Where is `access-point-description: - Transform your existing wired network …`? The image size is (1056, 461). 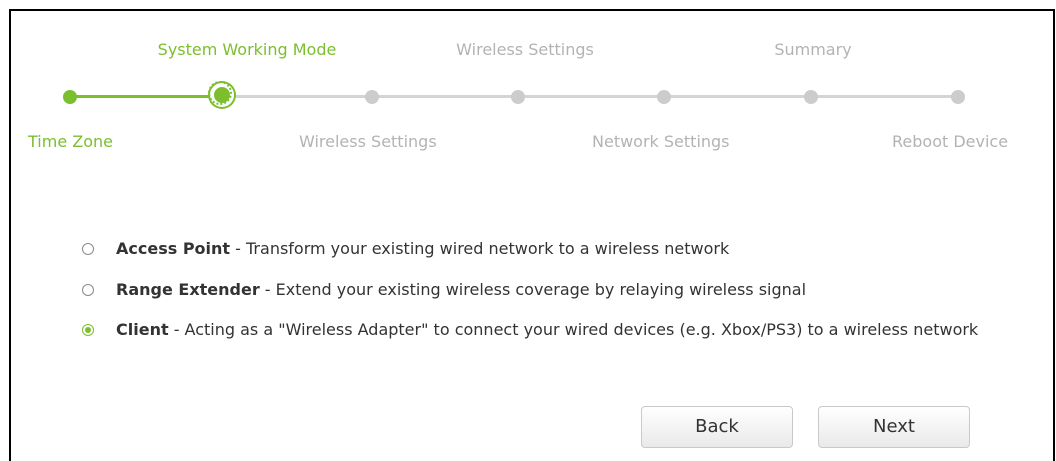 access-point-description: - Transform your existing wired network … is located at coordinates (480, 248).